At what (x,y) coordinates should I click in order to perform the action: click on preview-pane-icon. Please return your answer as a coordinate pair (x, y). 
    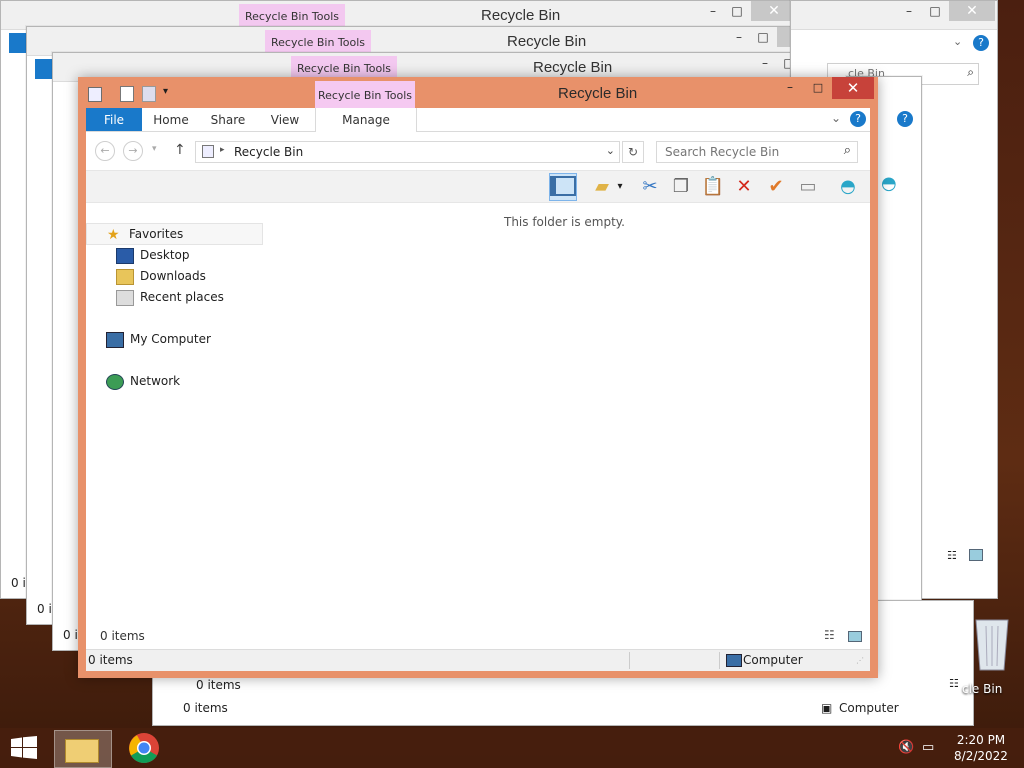
    Looking at the image, I should click on (563, 187).